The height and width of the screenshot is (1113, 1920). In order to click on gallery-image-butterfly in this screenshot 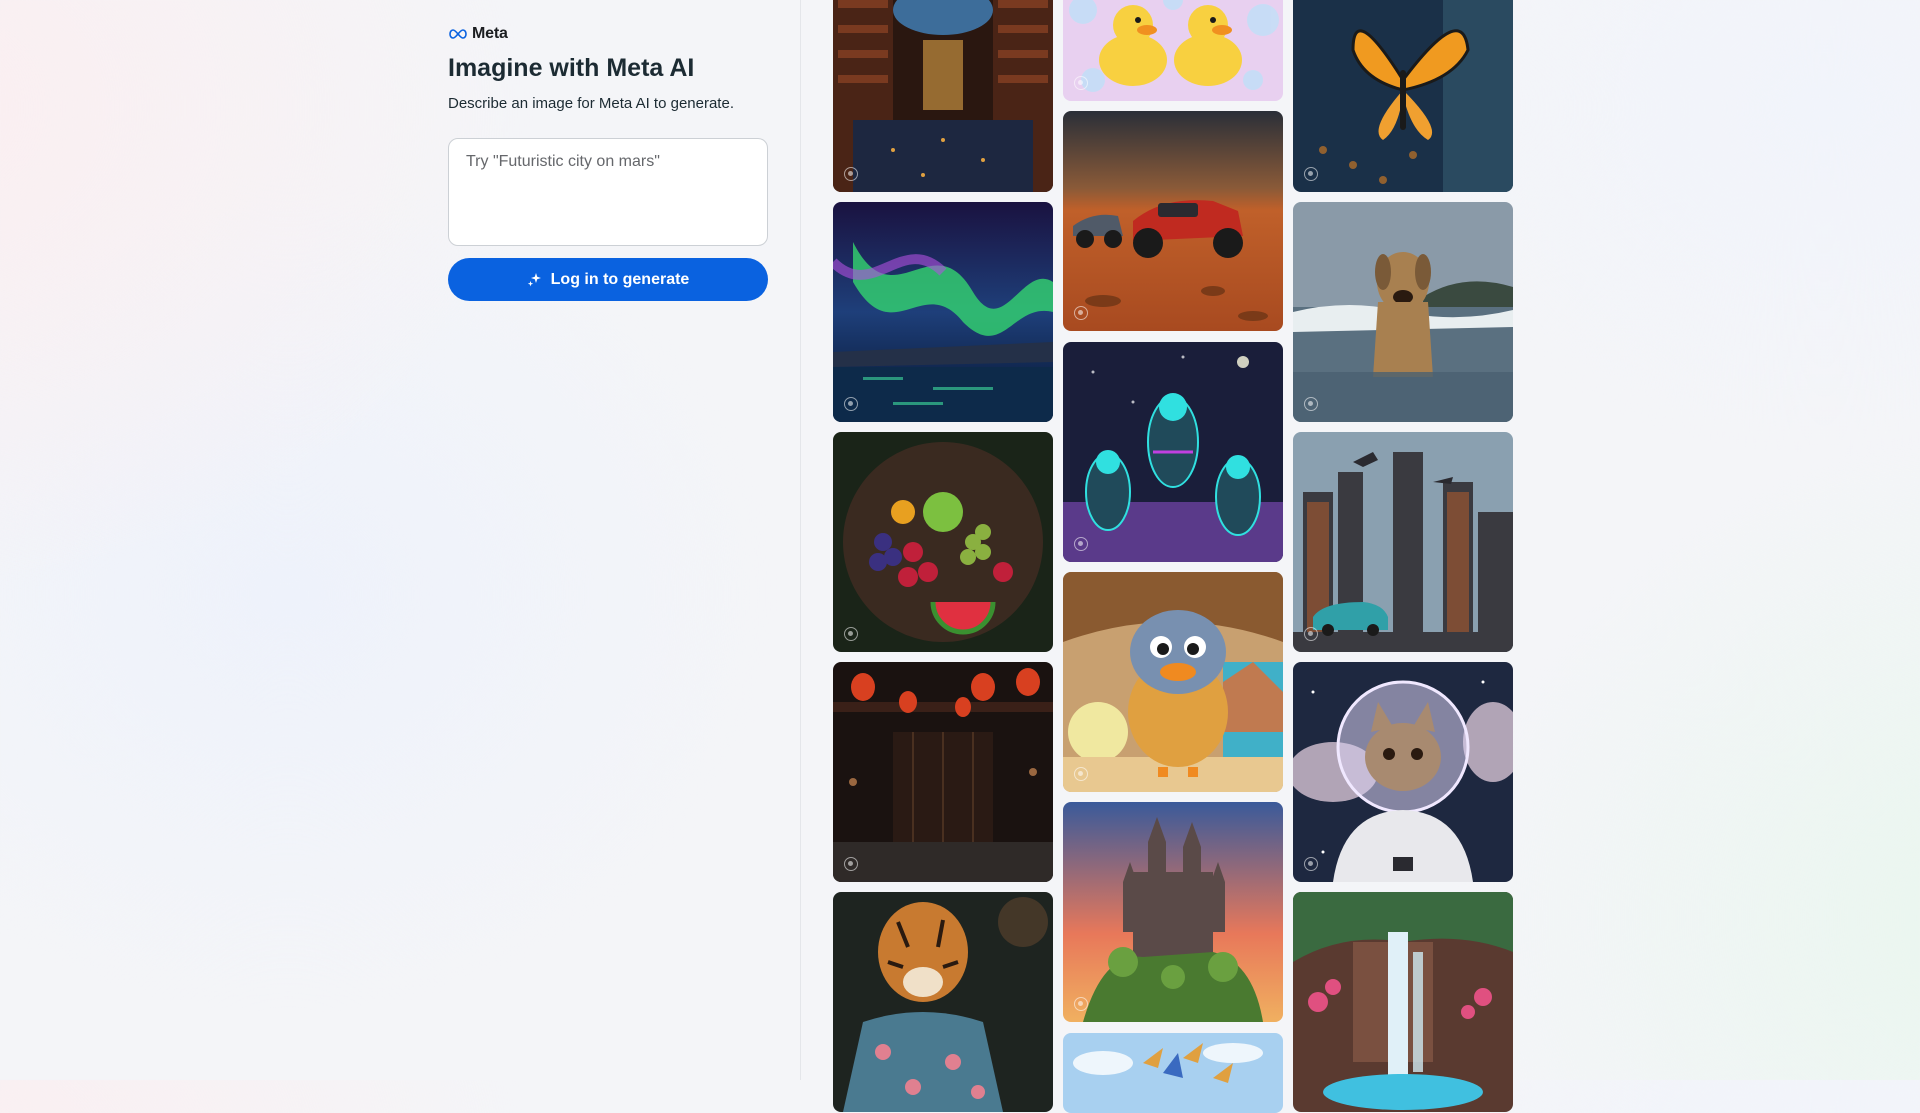, I will do `click(1403, 96)`.